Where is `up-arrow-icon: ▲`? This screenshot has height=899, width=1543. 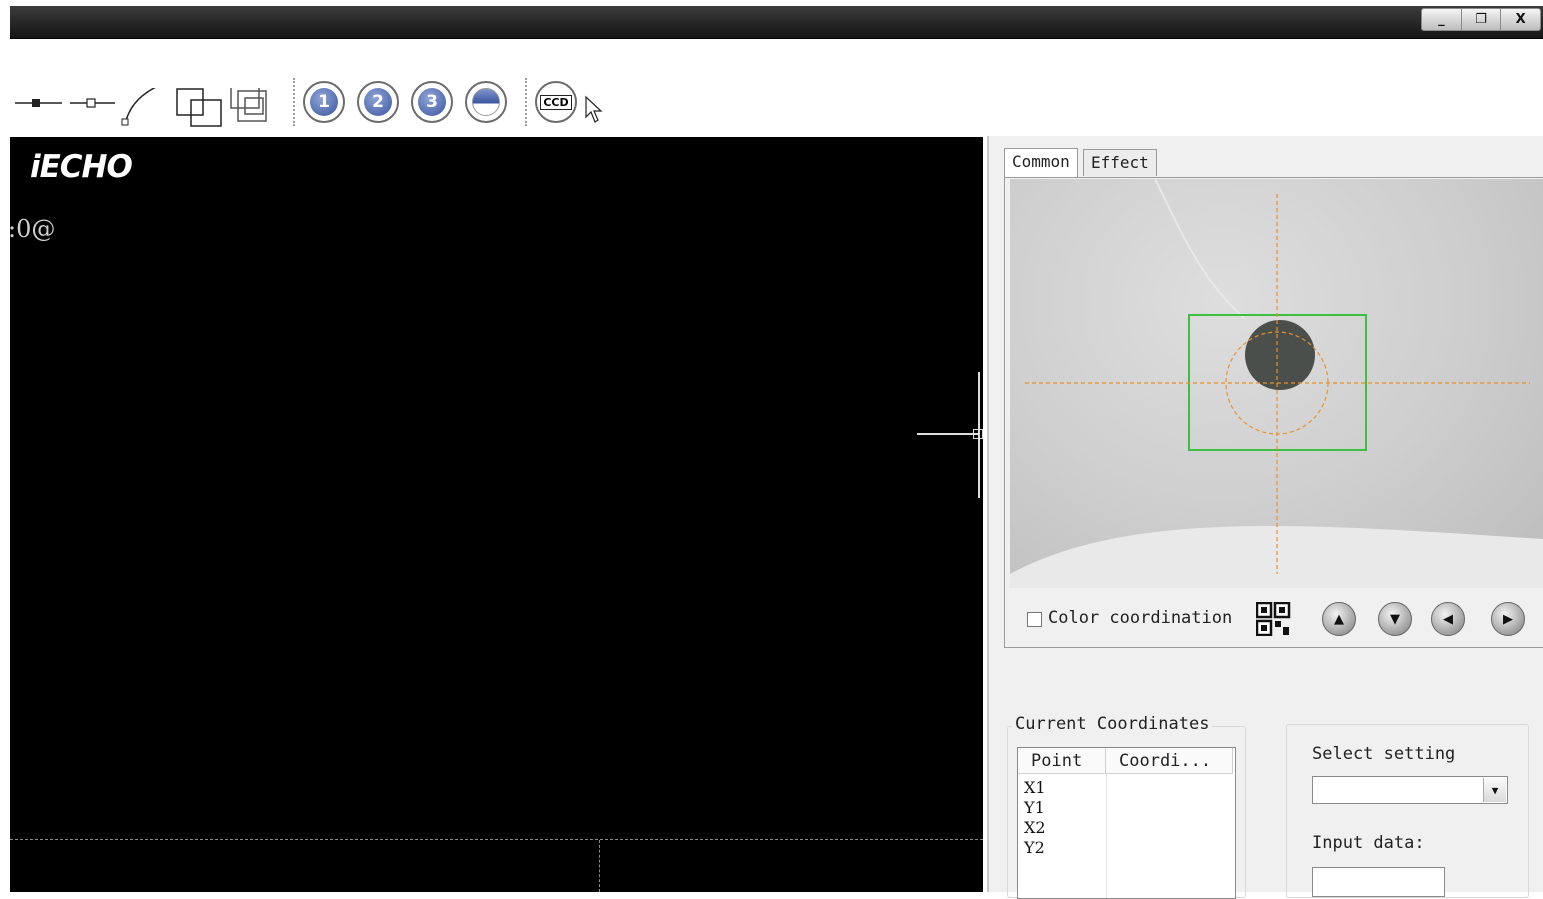
up-arrow-icon: ▲ is located at coordinates (1339, 619).